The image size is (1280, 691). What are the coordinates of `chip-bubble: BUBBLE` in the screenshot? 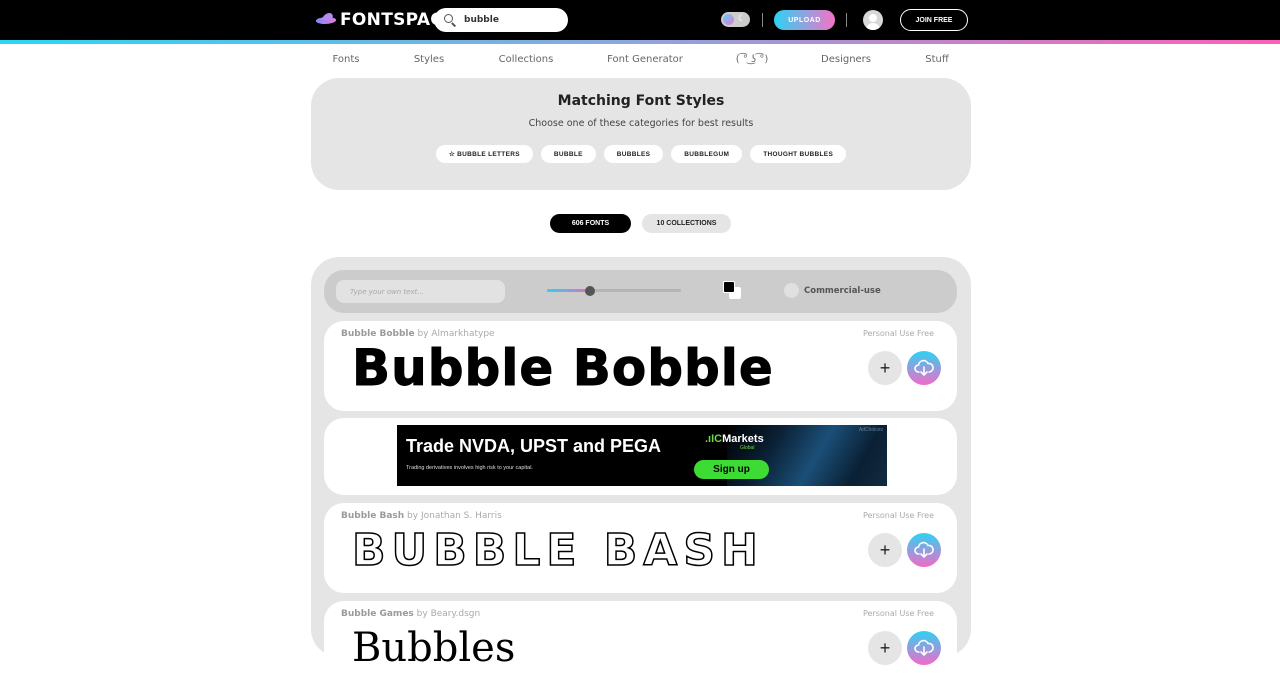 It's located at (568, 154).